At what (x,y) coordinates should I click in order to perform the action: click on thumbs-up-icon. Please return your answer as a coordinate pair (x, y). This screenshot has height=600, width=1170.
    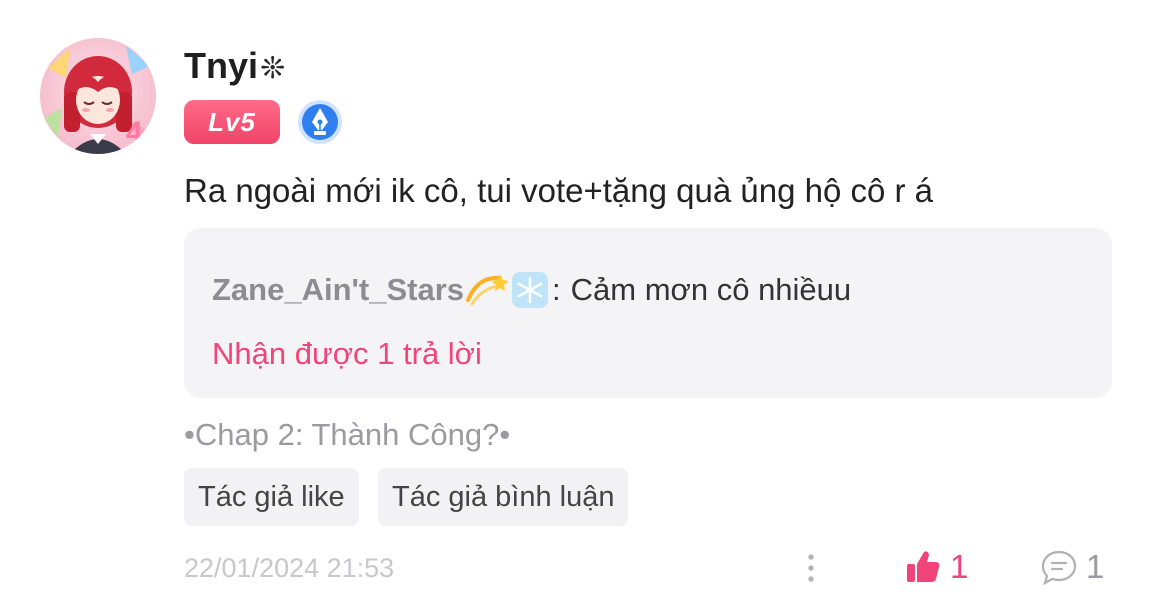
    Looking at the image, I should click on (923, 566).